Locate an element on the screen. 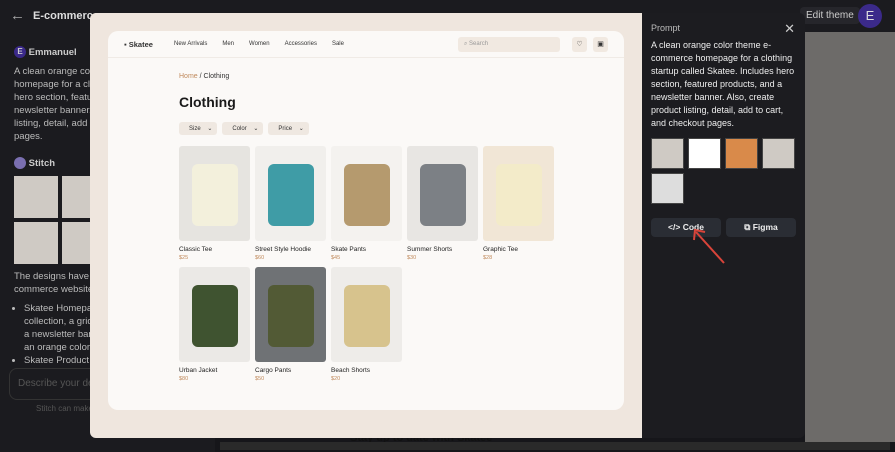 The image size is (895, 452). product-name: Cargo Pants is located at coordinates (290, 370).